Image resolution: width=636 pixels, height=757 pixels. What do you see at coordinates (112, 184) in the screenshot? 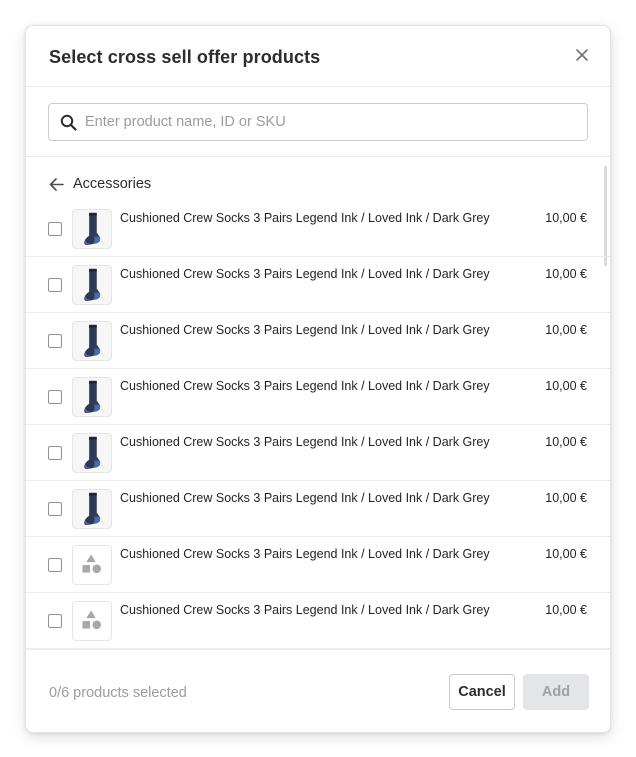
I see `category-label: Accessories` at bounding box center [112, 184].